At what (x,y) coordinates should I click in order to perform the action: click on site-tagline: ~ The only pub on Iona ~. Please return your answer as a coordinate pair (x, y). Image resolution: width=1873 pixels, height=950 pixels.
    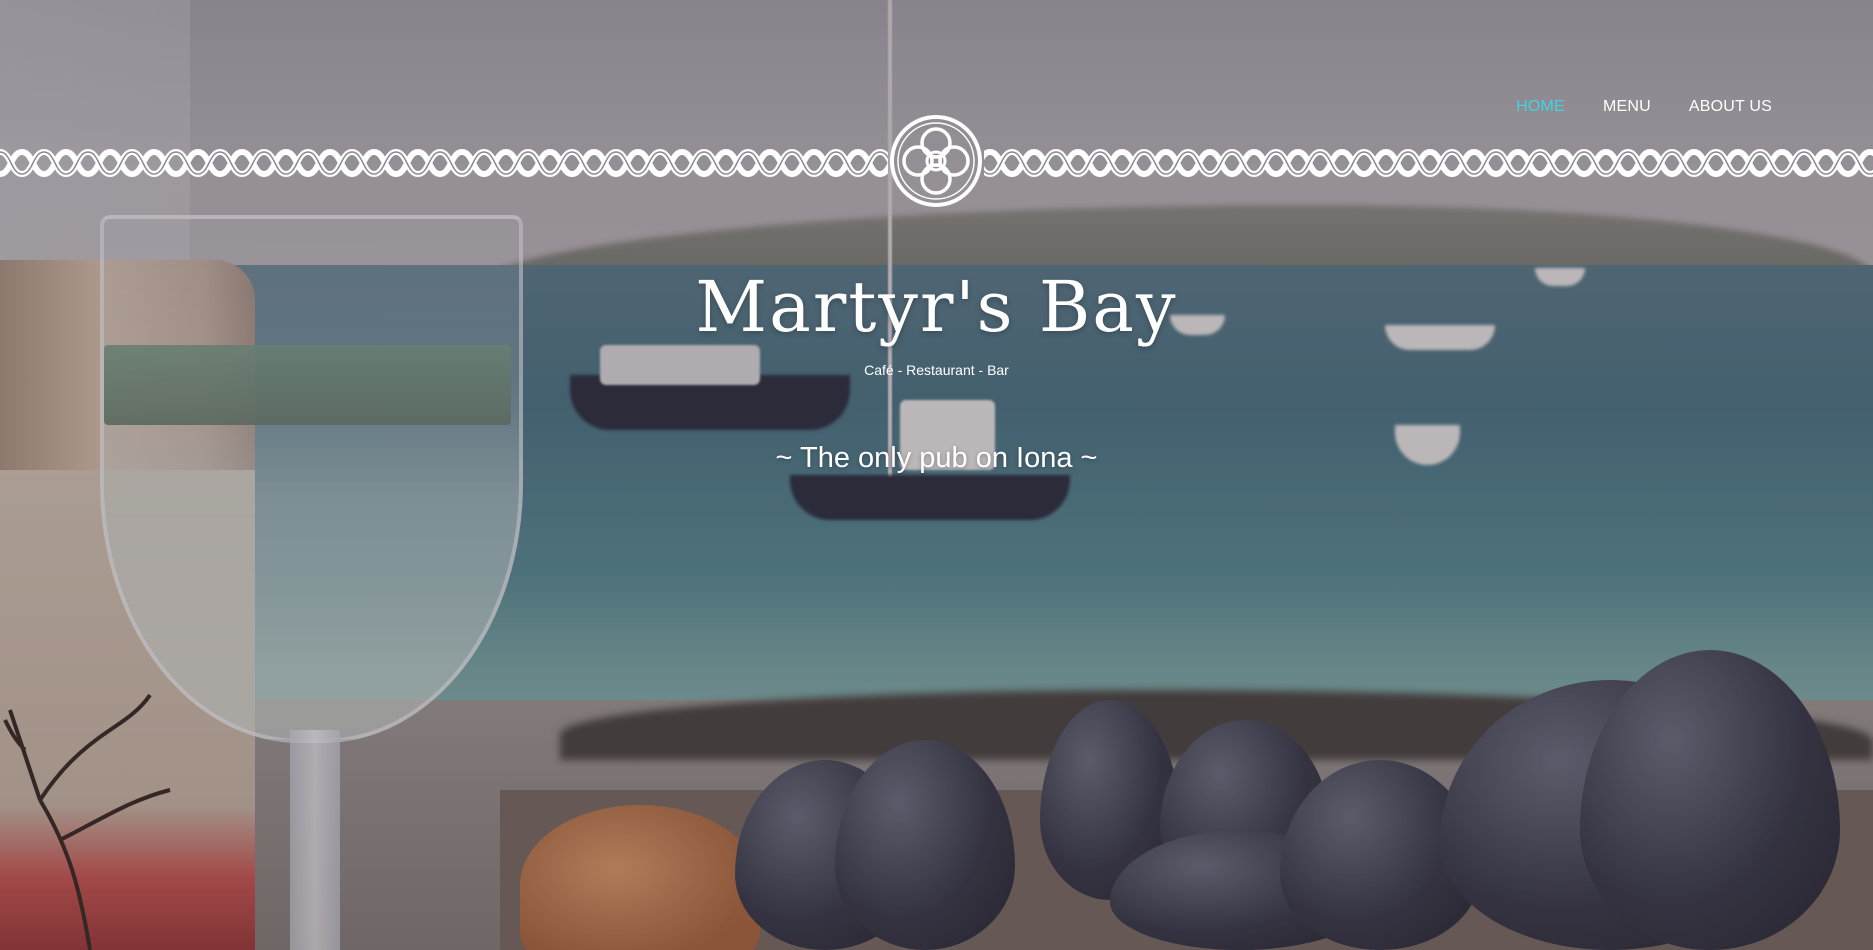
    Looking at the image, I should click on (936, 458).